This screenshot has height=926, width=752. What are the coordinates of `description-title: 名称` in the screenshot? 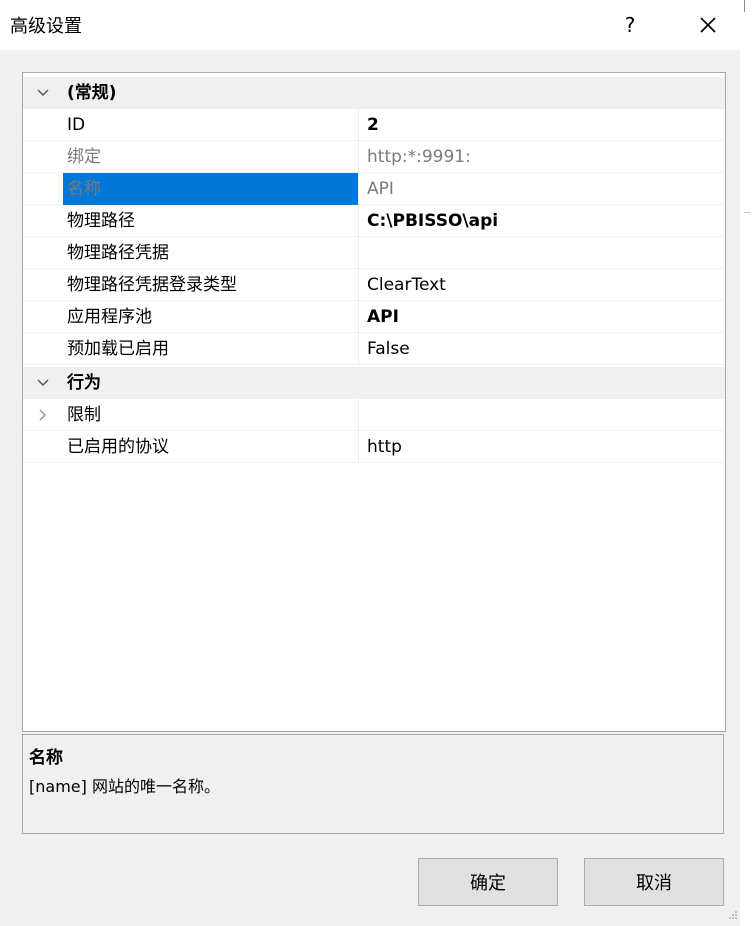 It's located at (46, 758).